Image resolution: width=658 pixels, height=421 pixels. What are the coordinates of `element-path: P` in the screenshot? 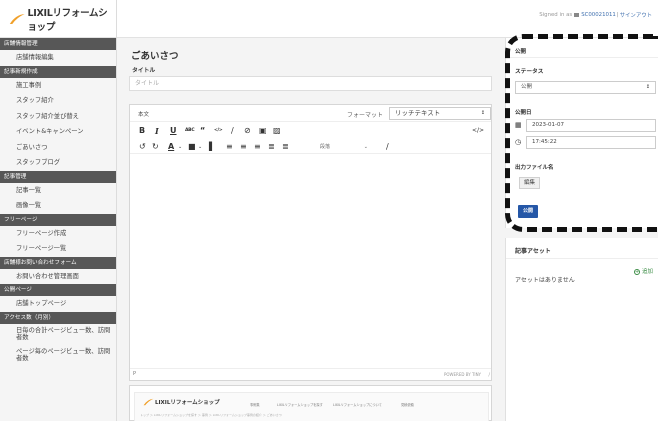 It's located at (135, 374).